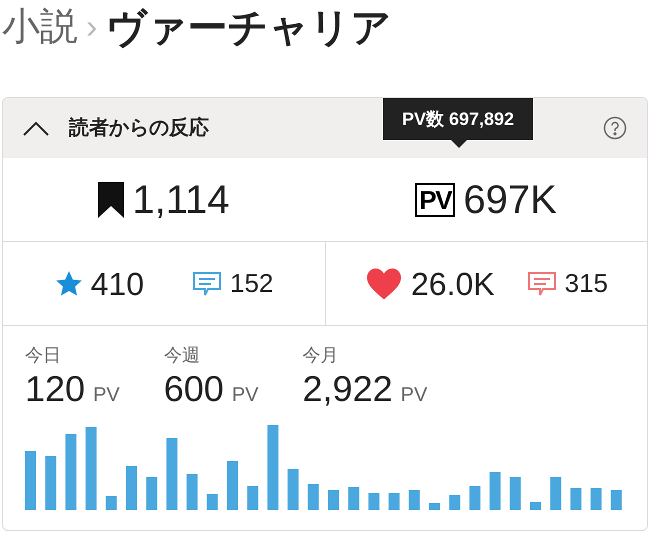 This screenshot has width=650, height=534. What do you see at coordinates (194, 389) in the screenshot?
I see `period-value: 600` at bounding box center [194, 389].